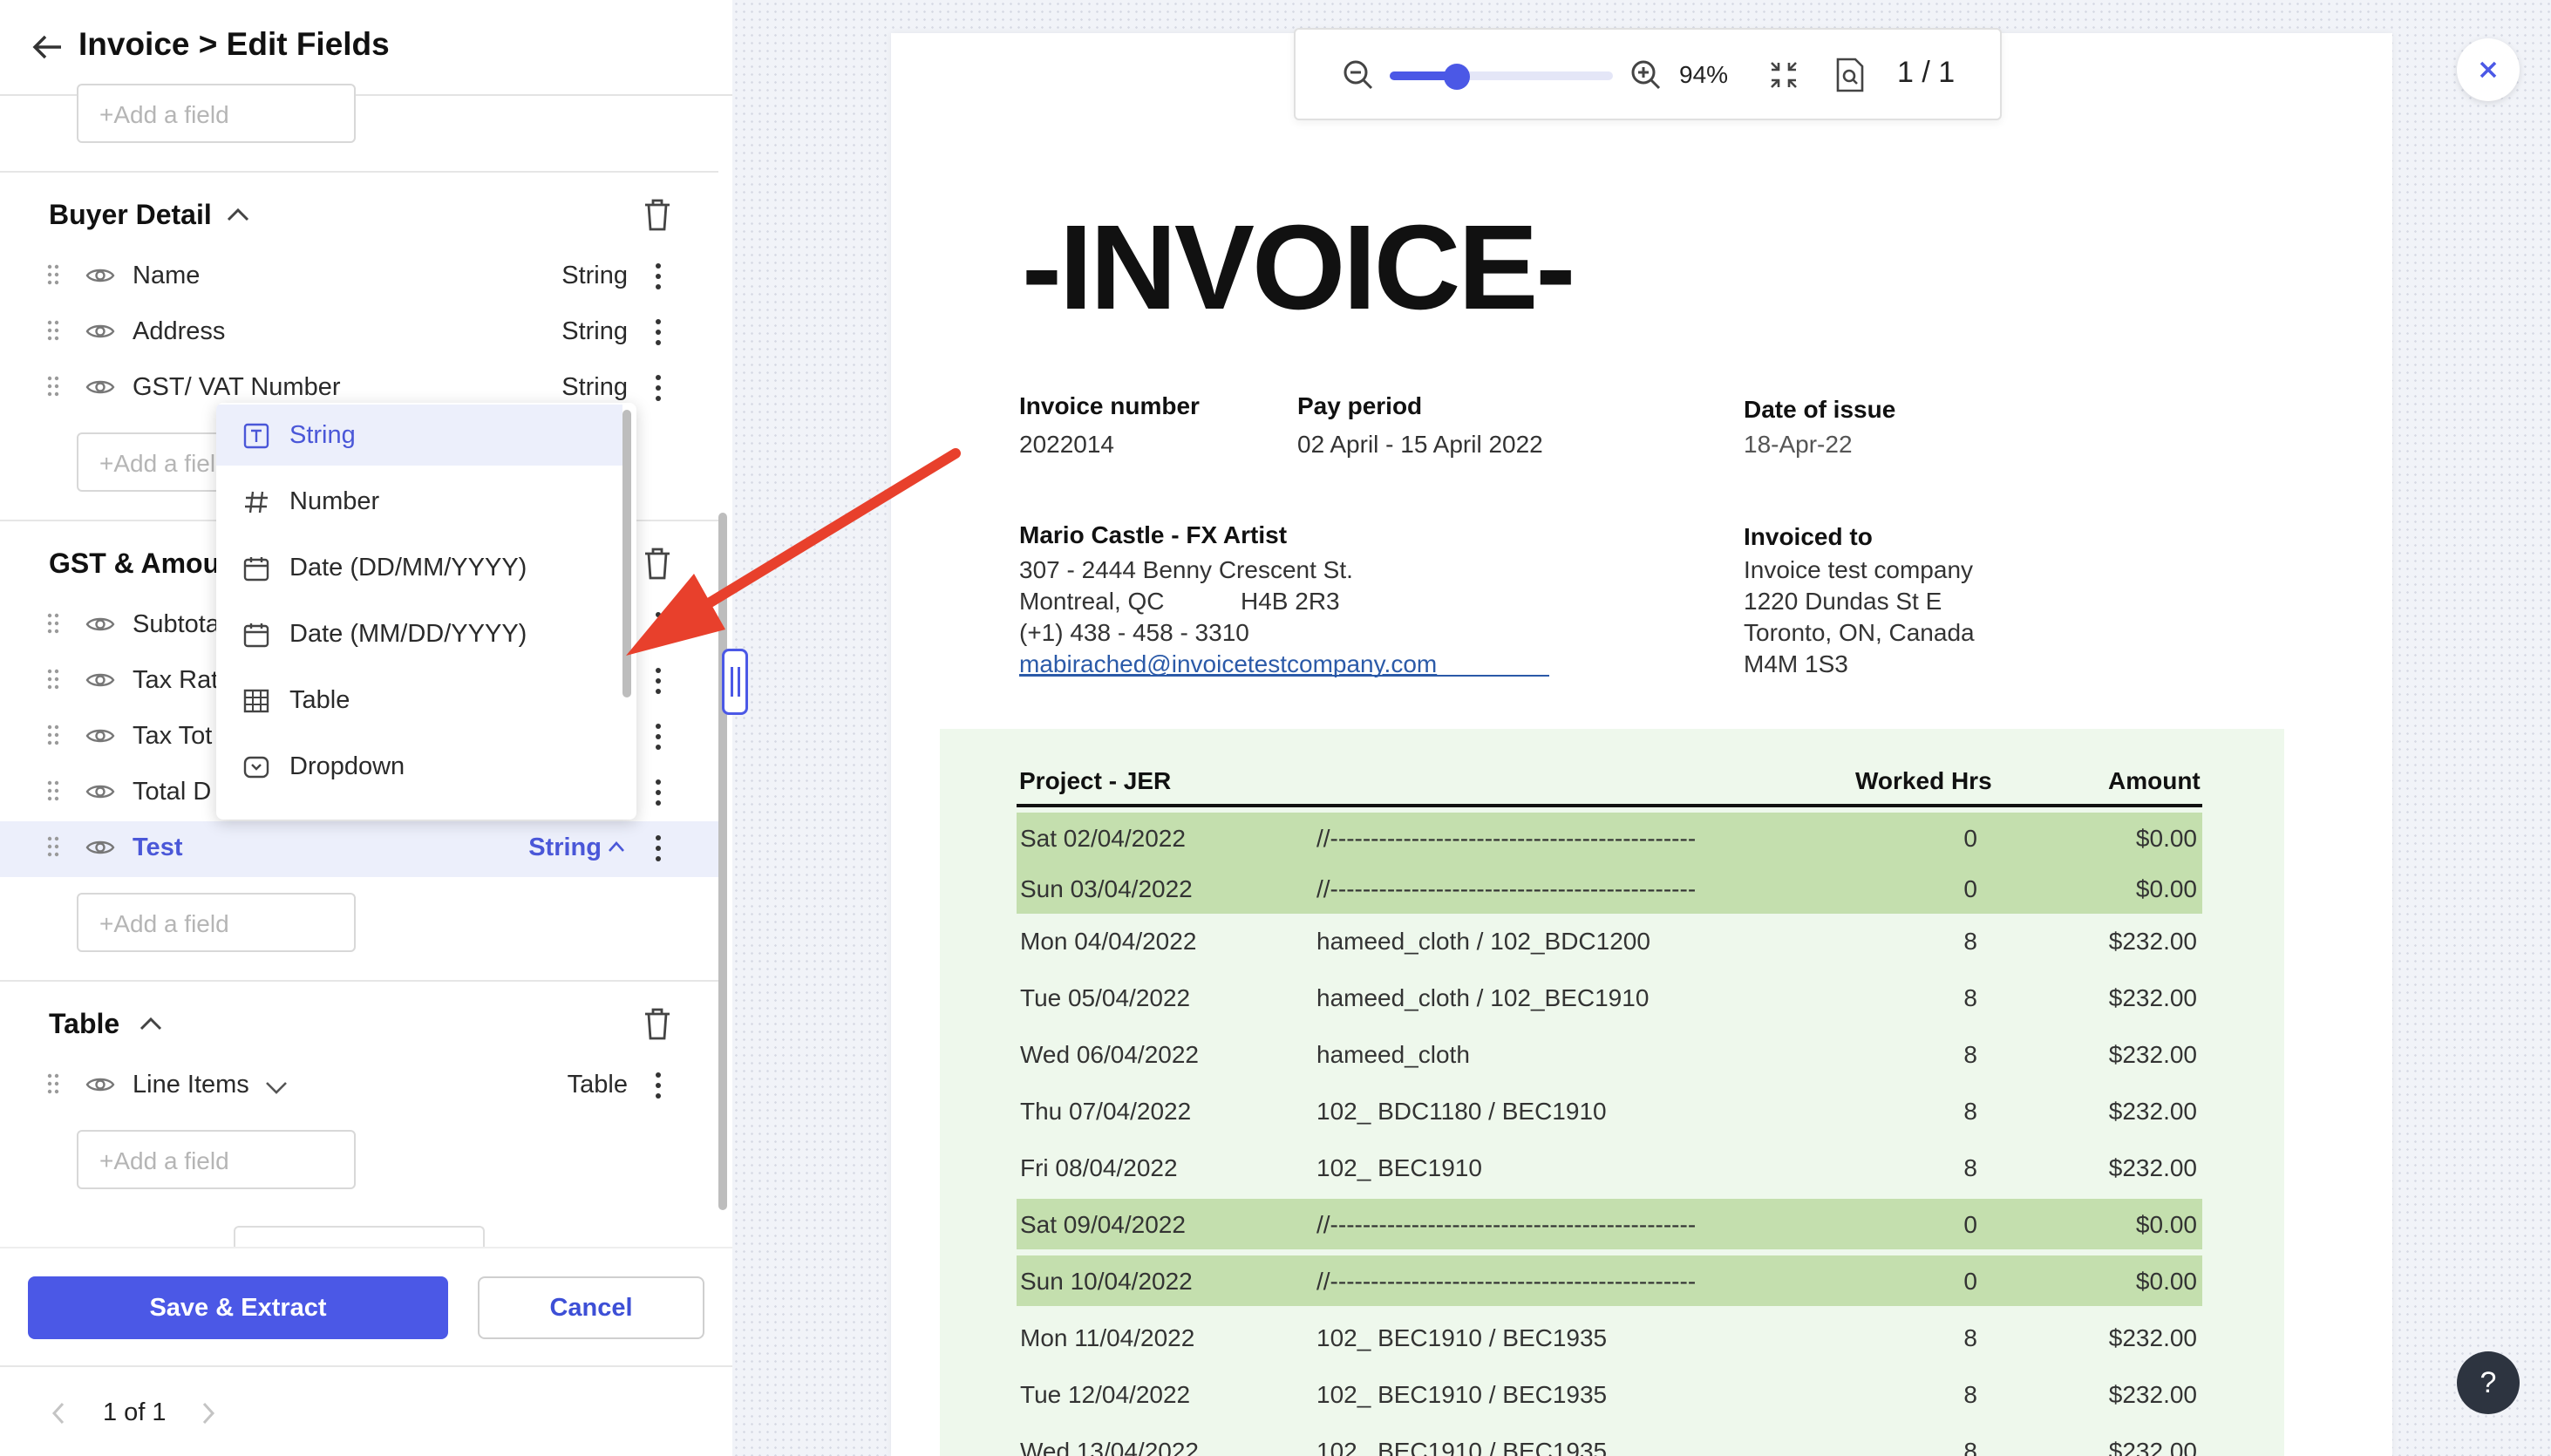 The height and width of the screenshot is (1456, 2551). Describe the element at coordinates (419, 633) in the screenshot. I see `type-option: Date (MM/DD/YYYY)` at that location.